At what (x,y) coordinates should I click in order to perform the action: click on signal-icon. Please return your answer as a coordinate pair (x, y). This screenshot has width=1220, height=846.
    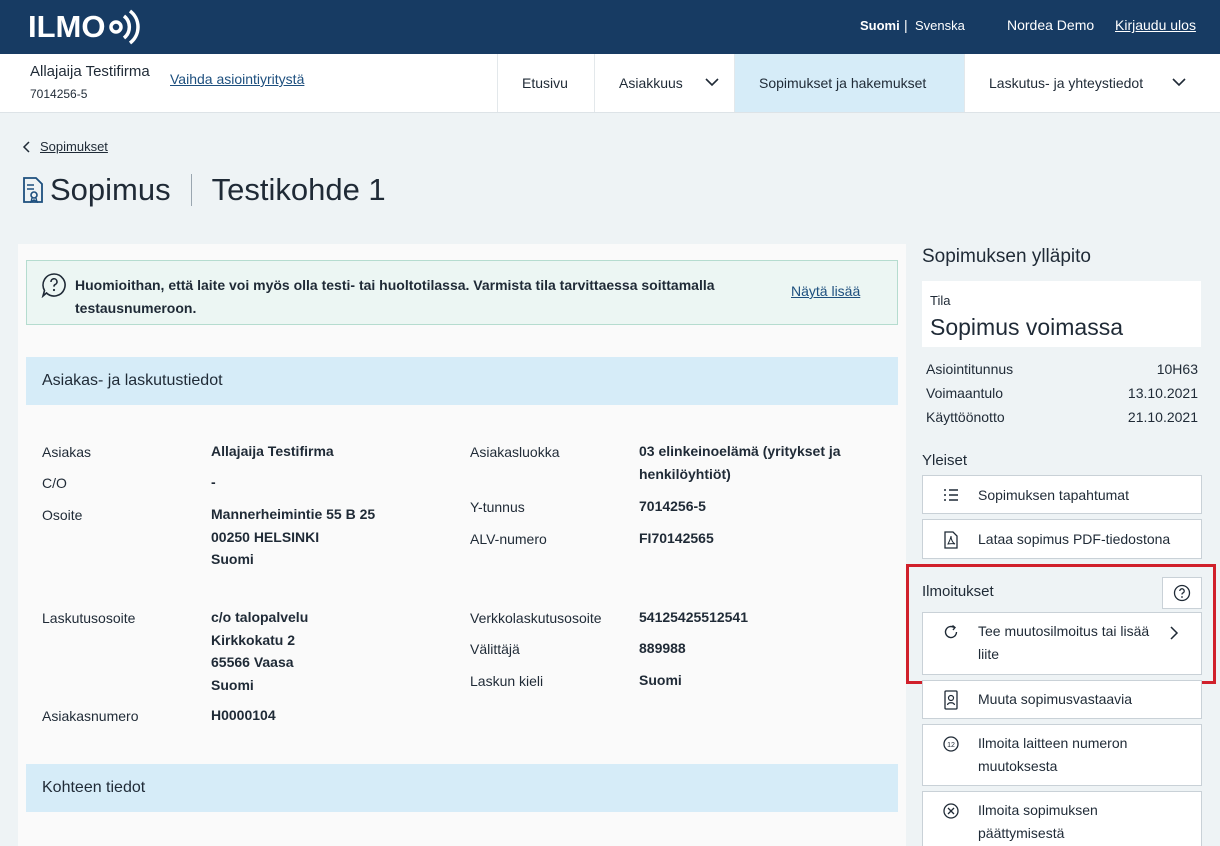
    Looking at the image, I should click on (124, 27).